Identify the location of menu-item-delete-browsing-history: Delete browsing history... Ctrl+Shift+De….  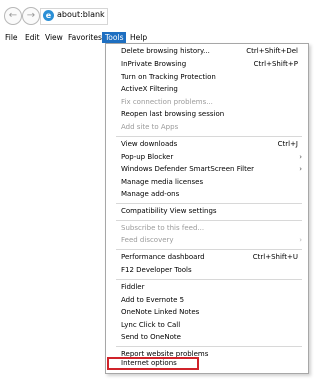
(207, 51).